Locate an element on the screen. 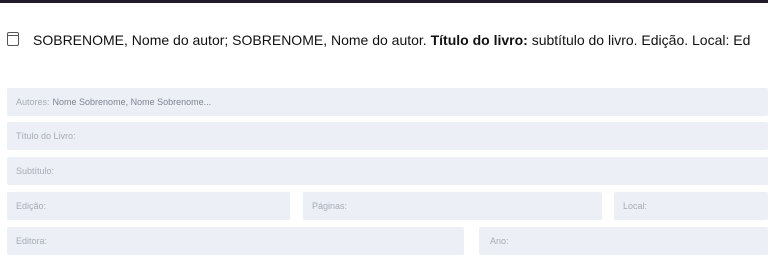 This screenshot has width=768, height=255. location-label: Local: is located at coordinates (635, 206).